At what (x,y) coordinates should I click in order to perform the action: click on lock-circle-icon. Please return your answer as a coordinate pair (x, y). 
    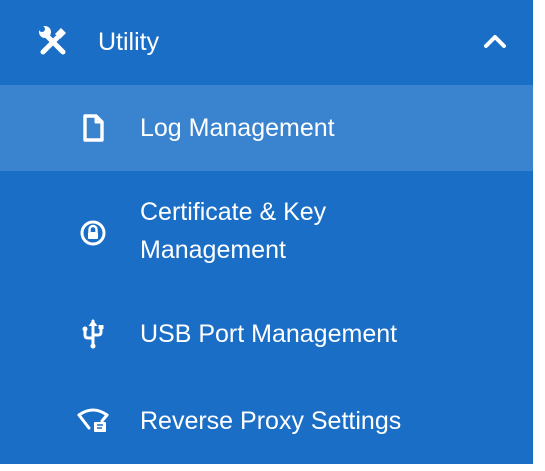
    Looking at the image, I should click on (93, 233).